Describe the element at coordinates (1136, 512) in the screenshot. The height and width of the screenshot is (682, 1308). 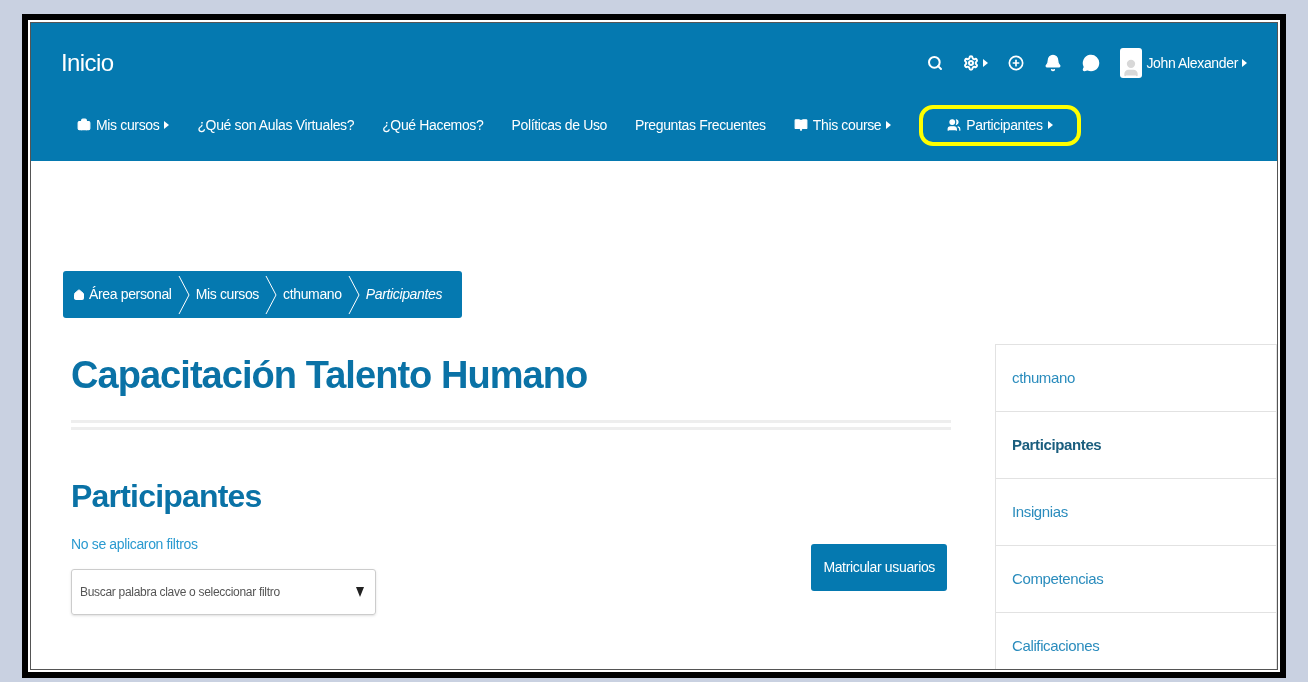
I see `sidebar-item: Insignias` at that location.